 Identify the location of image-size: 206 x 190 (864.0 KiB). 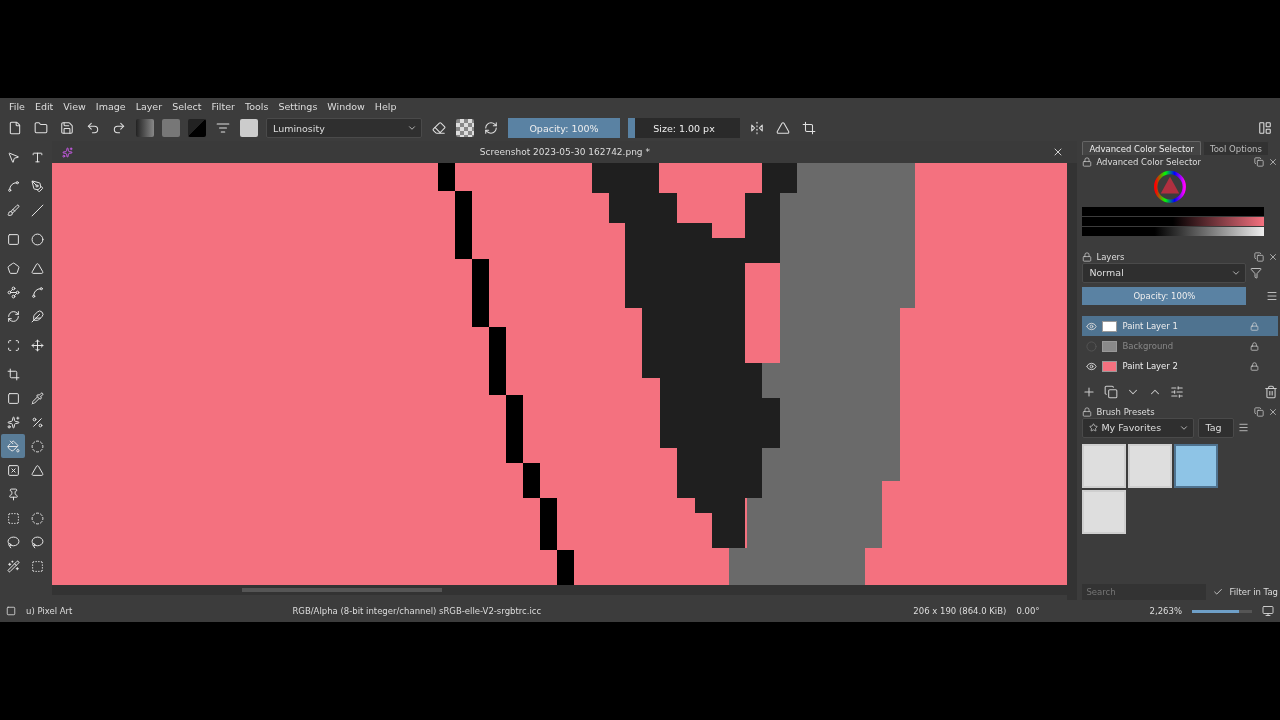
(960, 611).